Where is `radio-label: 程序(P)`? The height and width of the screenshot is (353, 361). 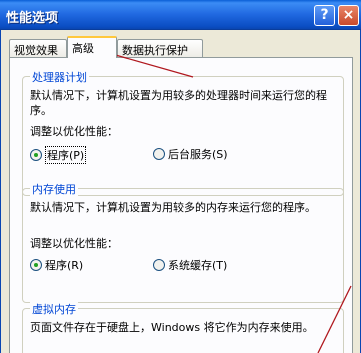 radio-label: 程序(P) is located at coordinates (66, 155).